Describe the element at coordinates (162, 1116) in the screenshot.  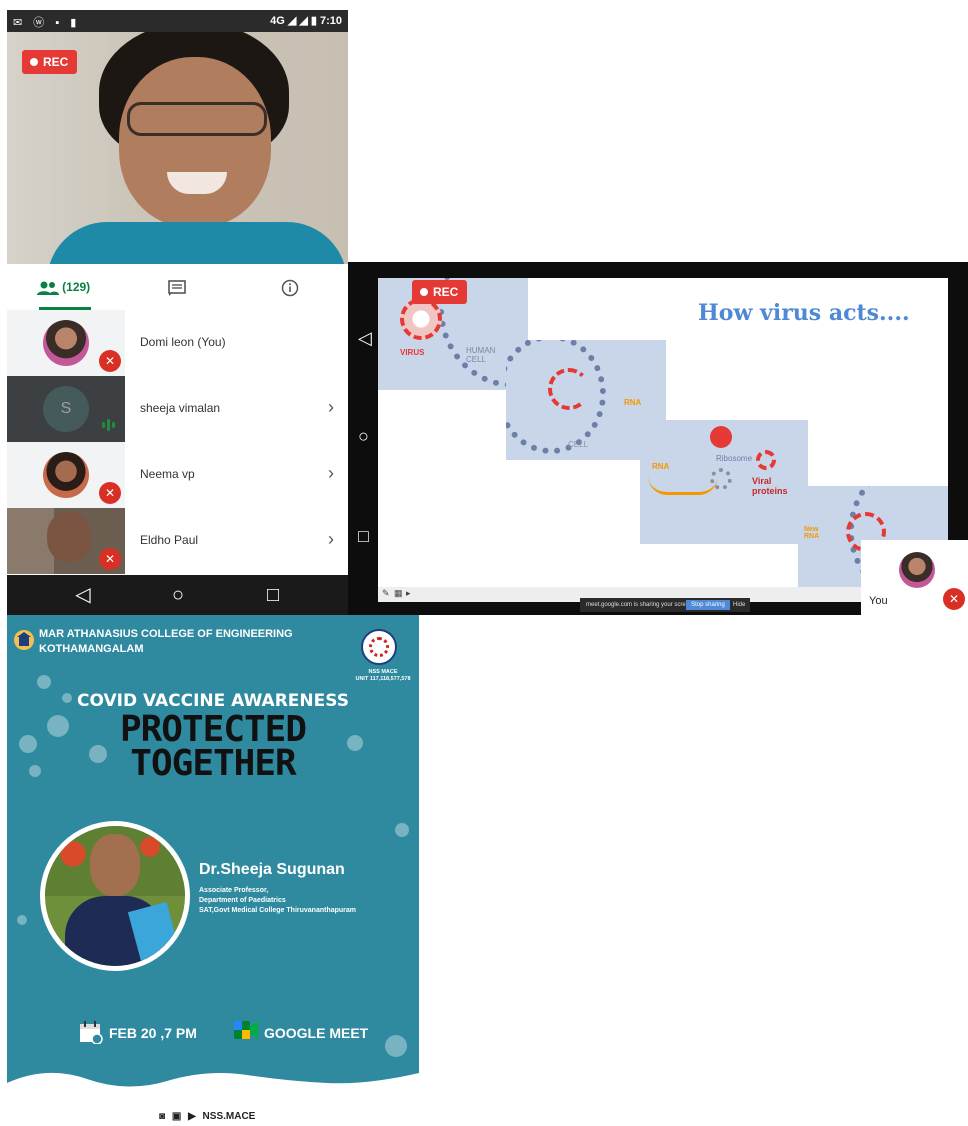
I see `instagram-icon: ◙` at that location.